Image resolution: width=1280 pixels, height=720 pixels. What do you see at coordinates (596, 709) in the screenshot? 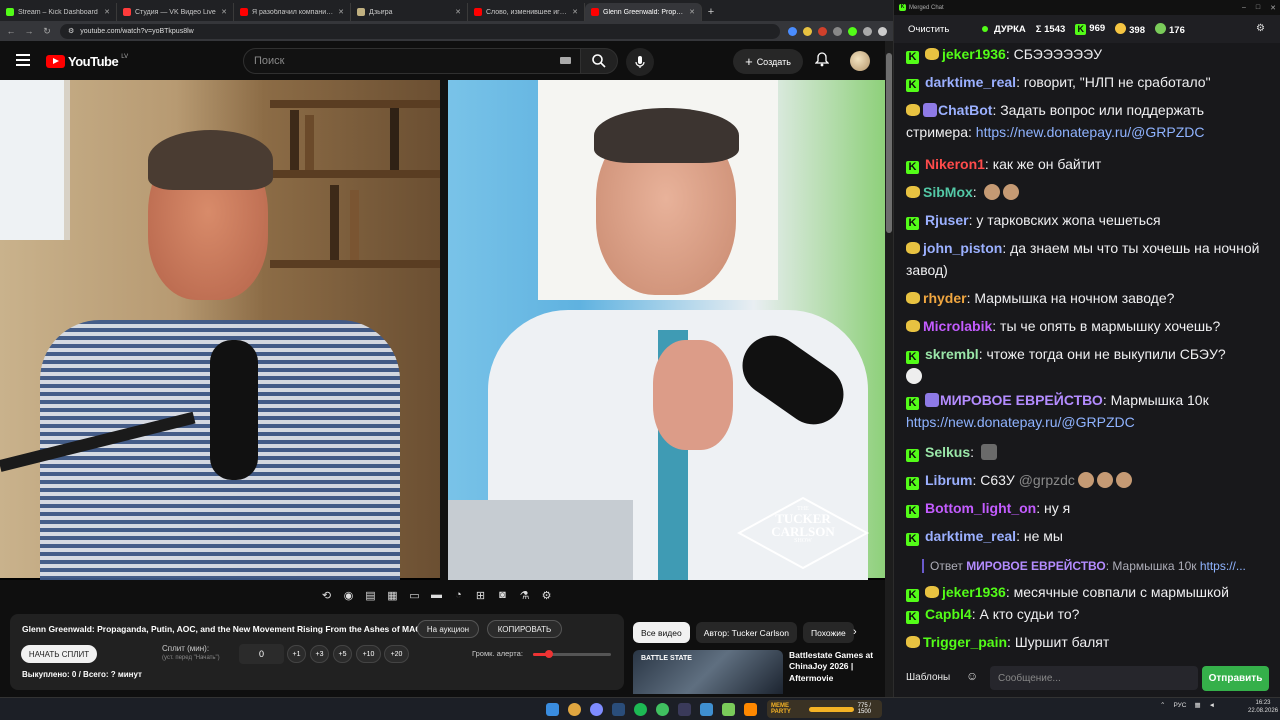
I see `discord-icon` at bounding box center [596, 709].